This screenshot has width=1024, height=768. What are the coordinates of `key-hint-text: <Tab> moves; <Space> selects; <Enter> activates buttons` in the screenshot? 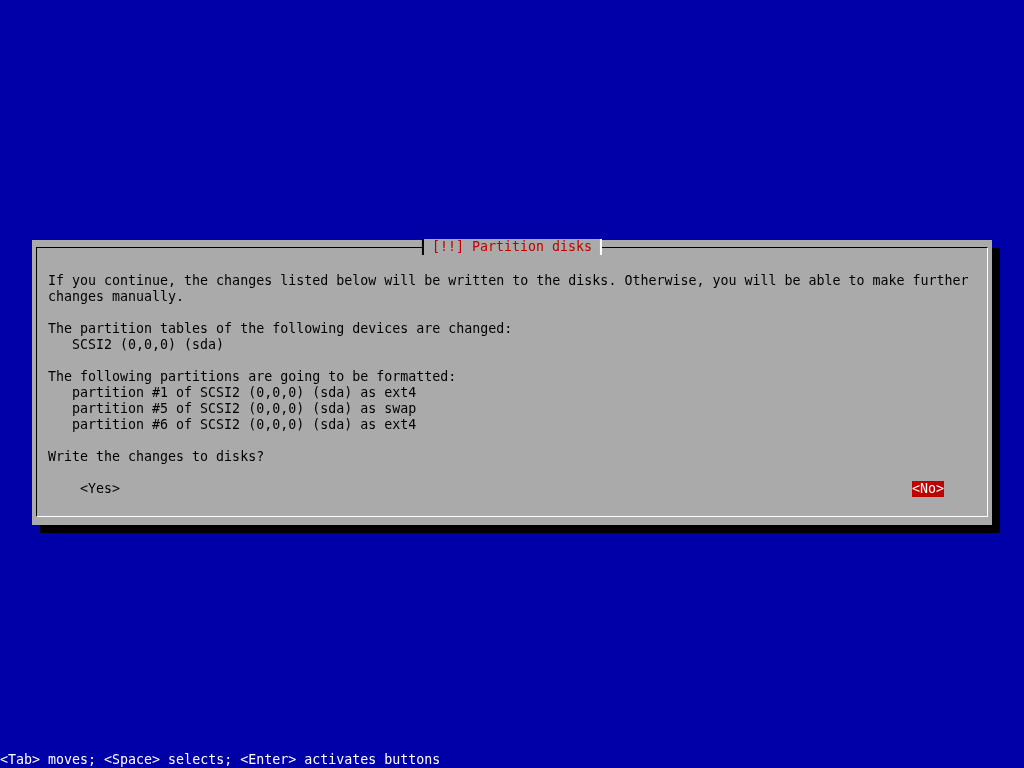 It's located at (221, 760).